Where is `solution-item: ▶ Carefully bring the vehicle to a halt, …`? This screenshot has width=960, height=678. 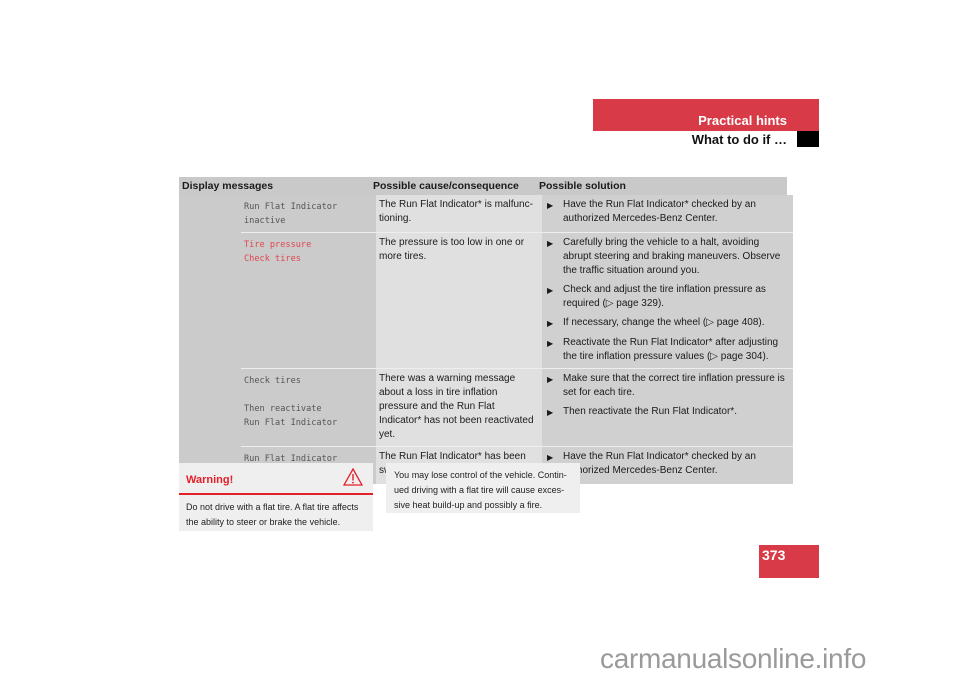
solution-item: ▶ Carefully bring the vehicle to a halt, … is located at coordinates (667, 257).